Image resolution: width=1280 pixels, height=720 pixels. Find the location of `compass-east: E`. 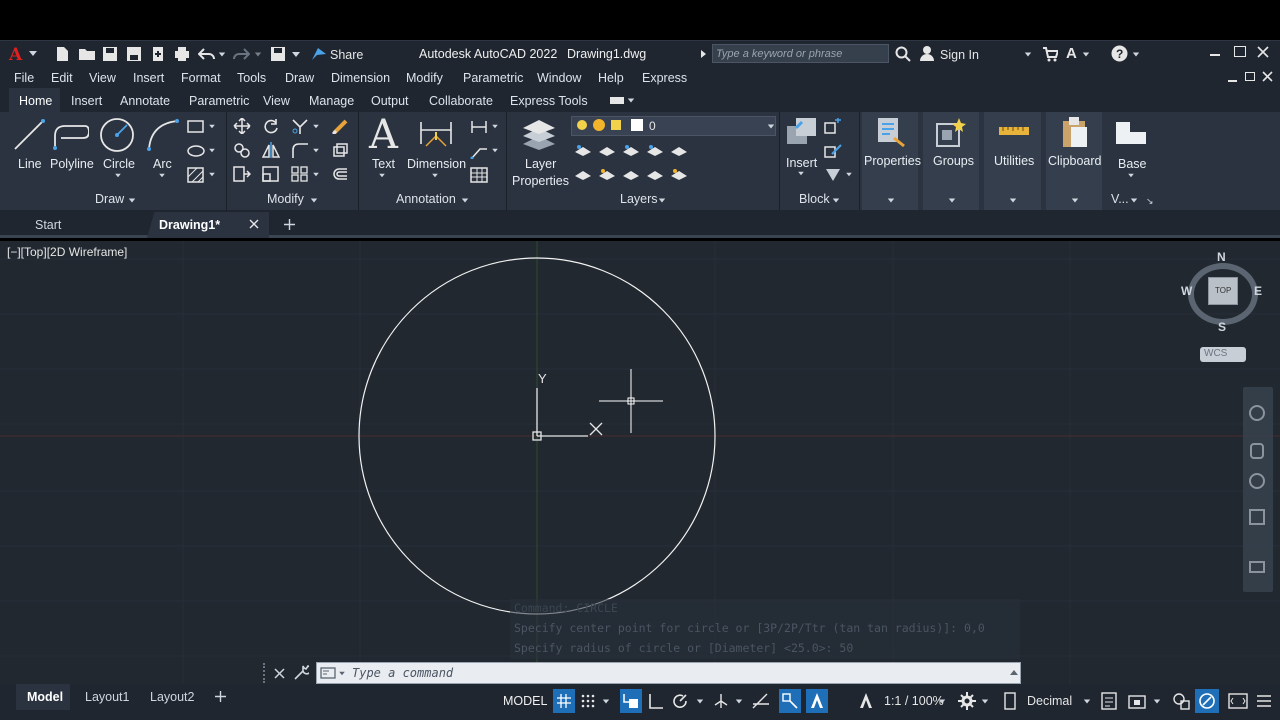

compass-east: E is located at coordinates (1258, 291).